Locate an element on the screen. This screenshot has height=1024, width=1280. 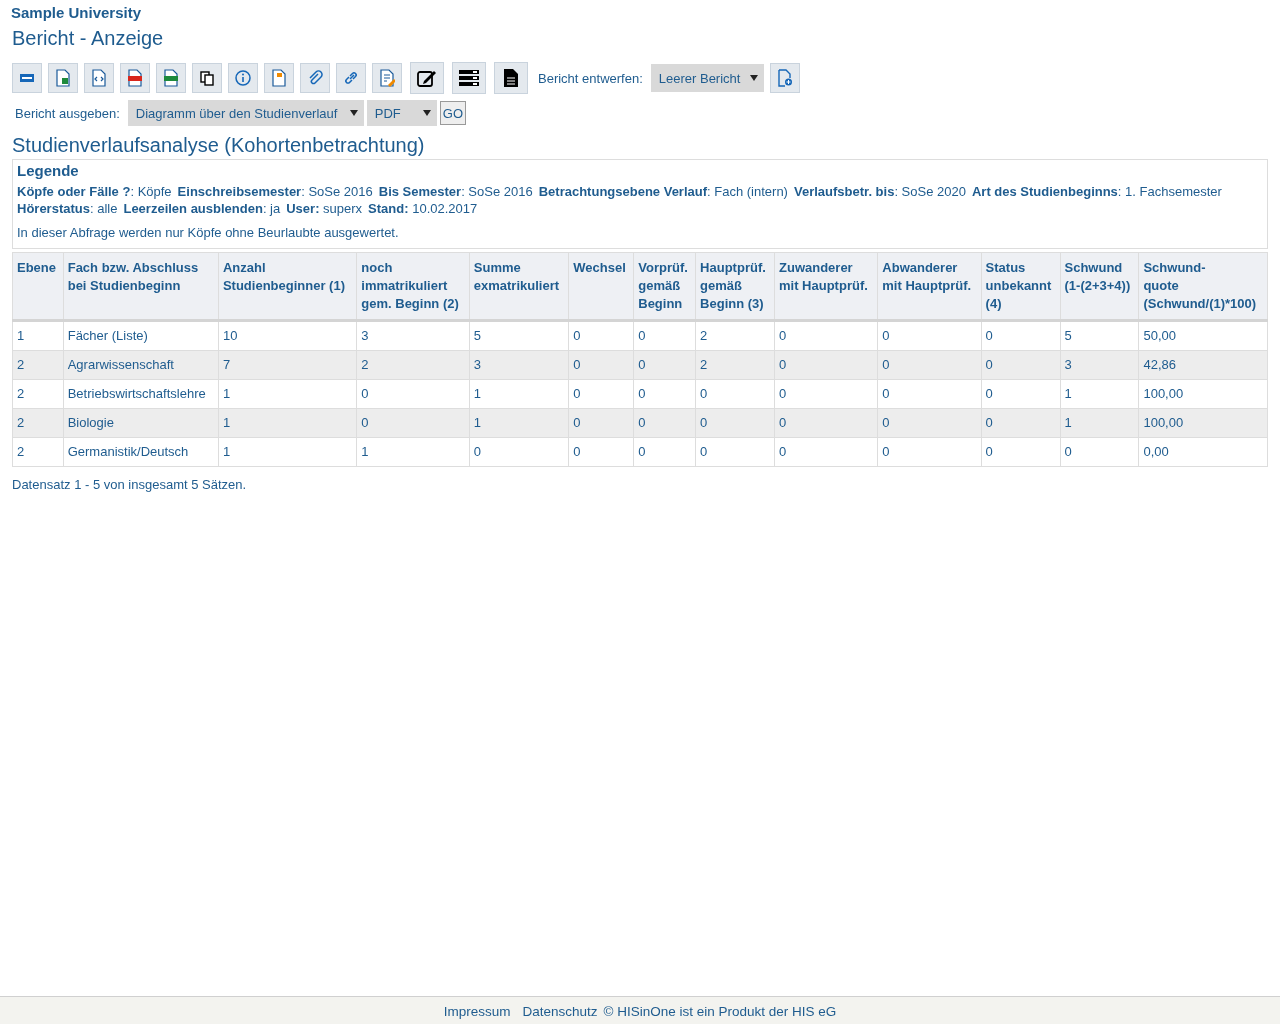
pdf-file-icon is located at coordinates (135, 78).